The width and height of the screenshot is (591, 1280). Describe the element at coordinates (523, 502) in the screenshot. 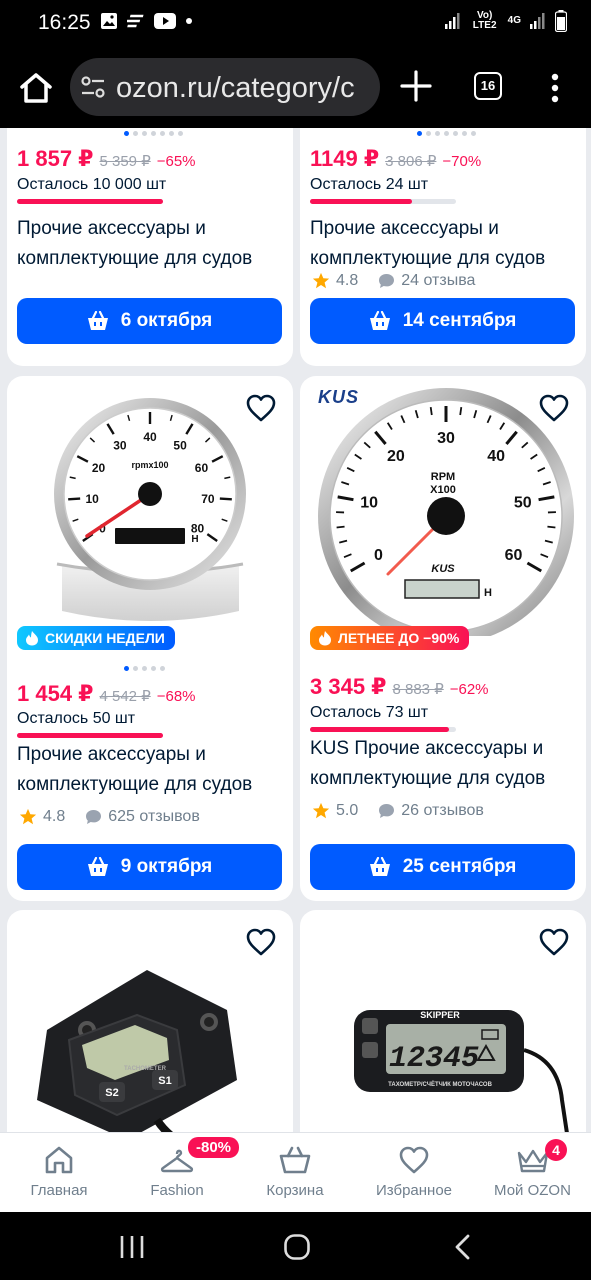

I see `gauge-scale-label: 50` at that location.